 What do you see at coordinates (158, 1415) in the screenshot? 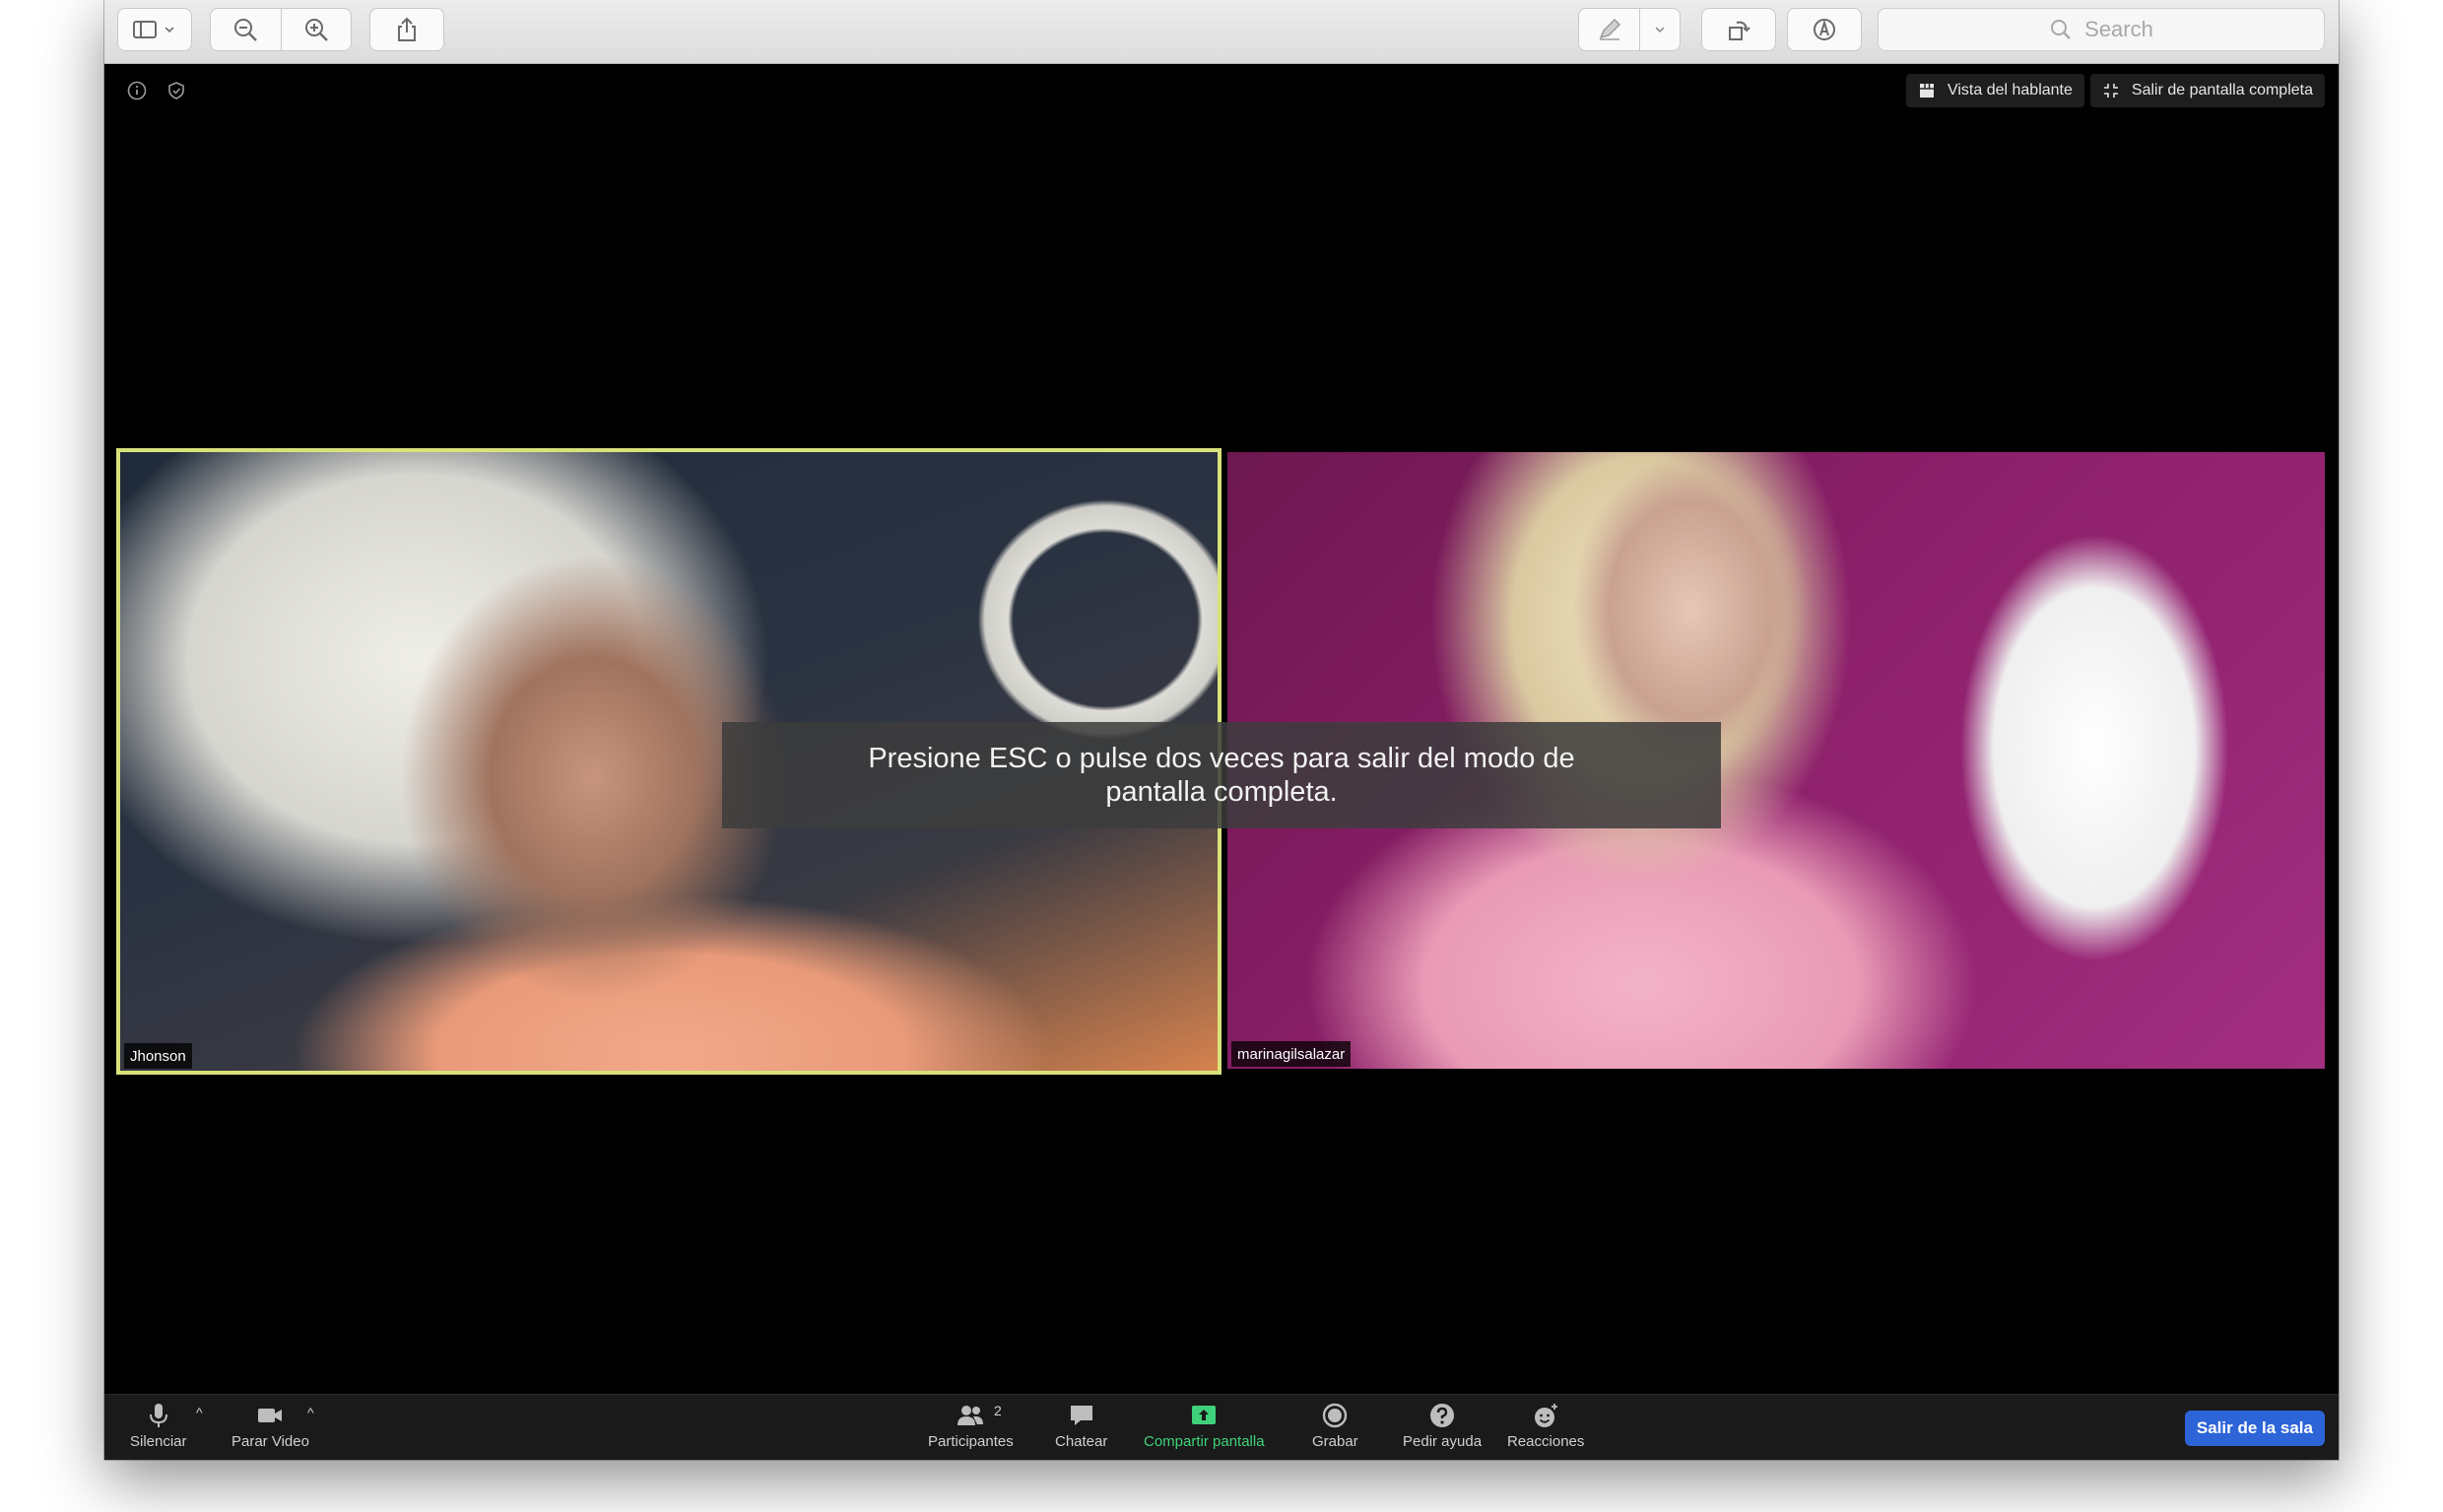
I see `microphone-icon` at bounding box center [158, 1415].